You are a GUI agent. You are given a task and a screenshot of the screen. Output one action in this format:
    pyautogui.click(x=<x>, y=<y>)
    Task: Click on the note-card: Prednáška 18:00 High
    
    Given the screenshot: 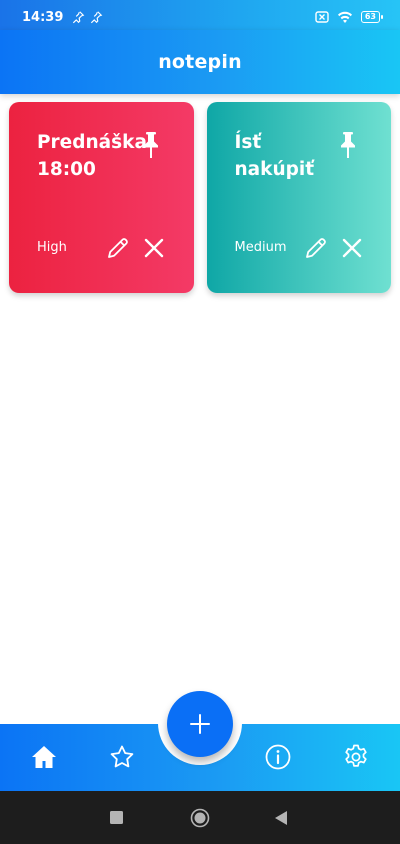 What is the action you would take?
    pyautogui.click(x=101, y=197)
    